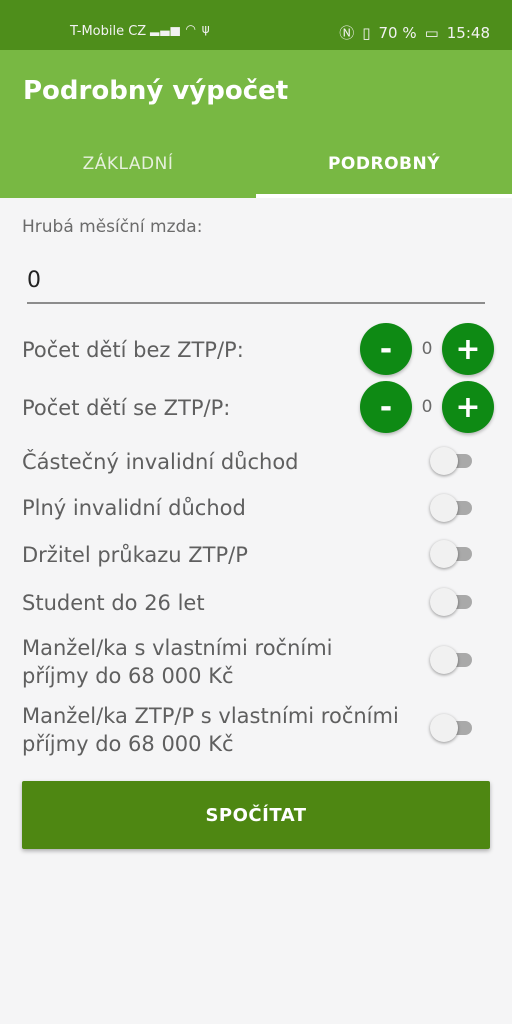 The height and width of the screenshot is (1024, 512). What do you see at coordinates (453, 508) in the screenshot?
I see `toggle-full-disability` at bounding box center [453, 508].